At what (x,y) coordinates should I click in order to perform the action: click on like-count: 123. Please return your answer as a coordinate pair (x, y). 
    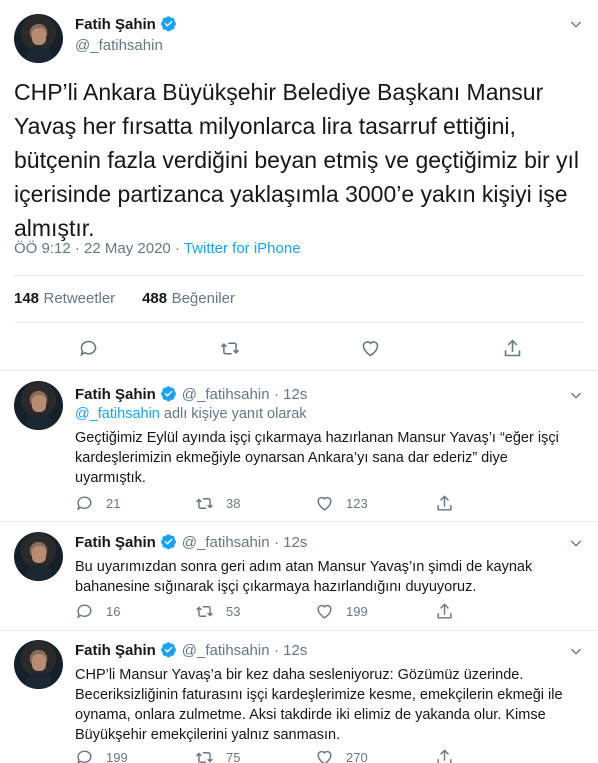
    Looking at the image, I should click on (357, 503).